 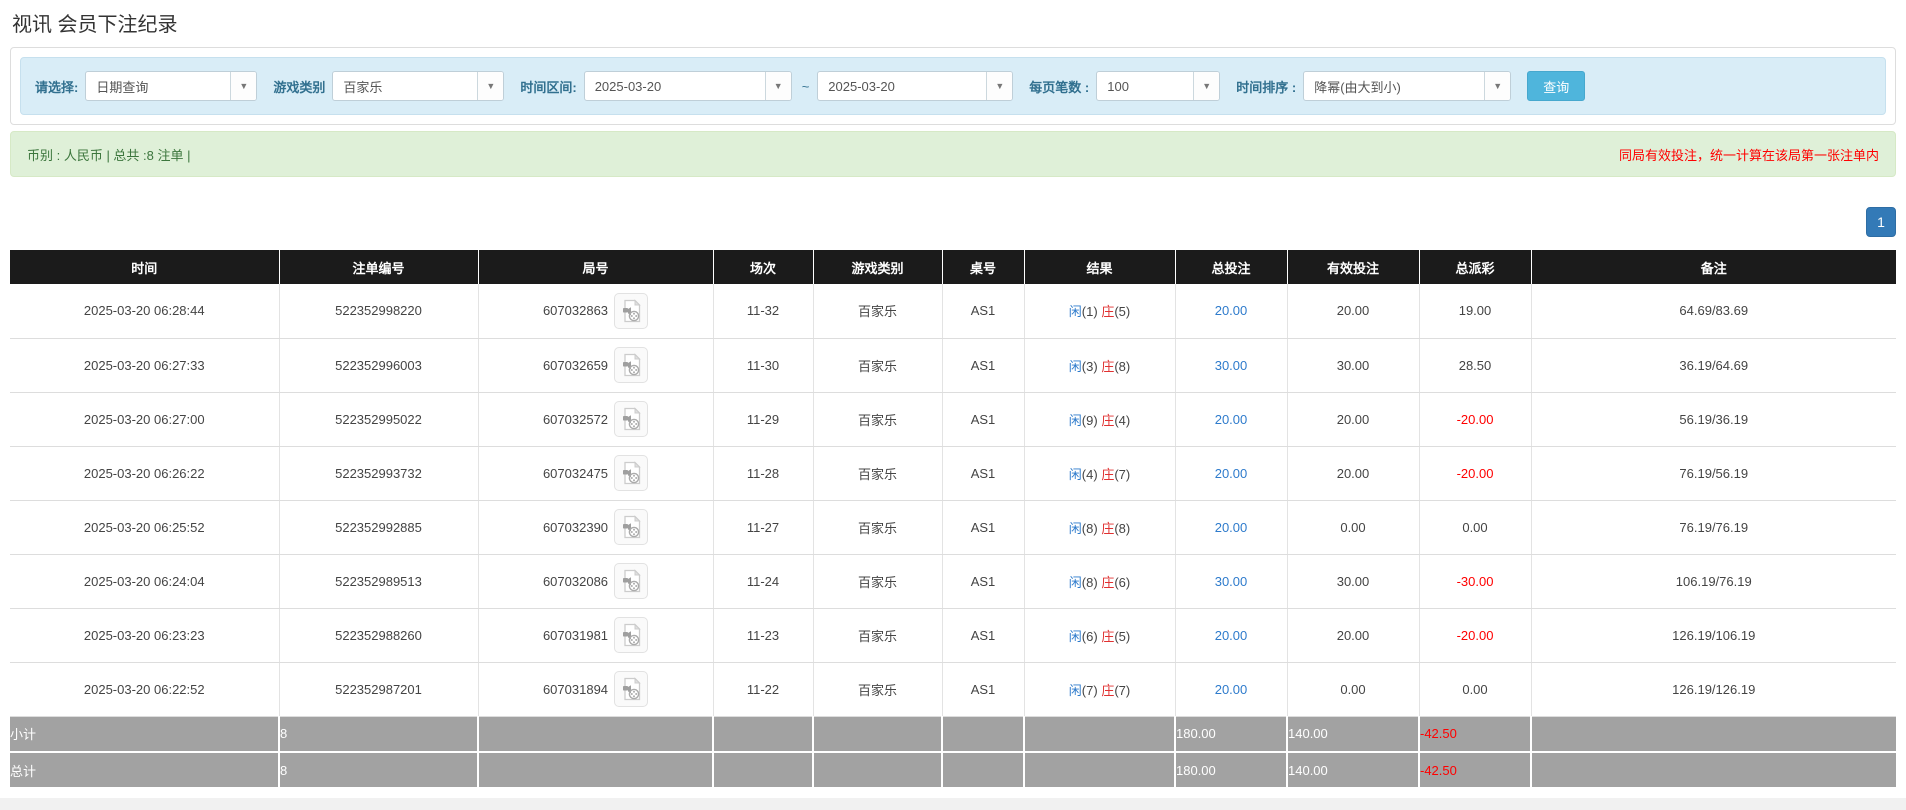 What do you see at coordinates (1475, 581) in the screenshot?
I see `cell-payout: -30.00` at bounding box center [1475, 581].